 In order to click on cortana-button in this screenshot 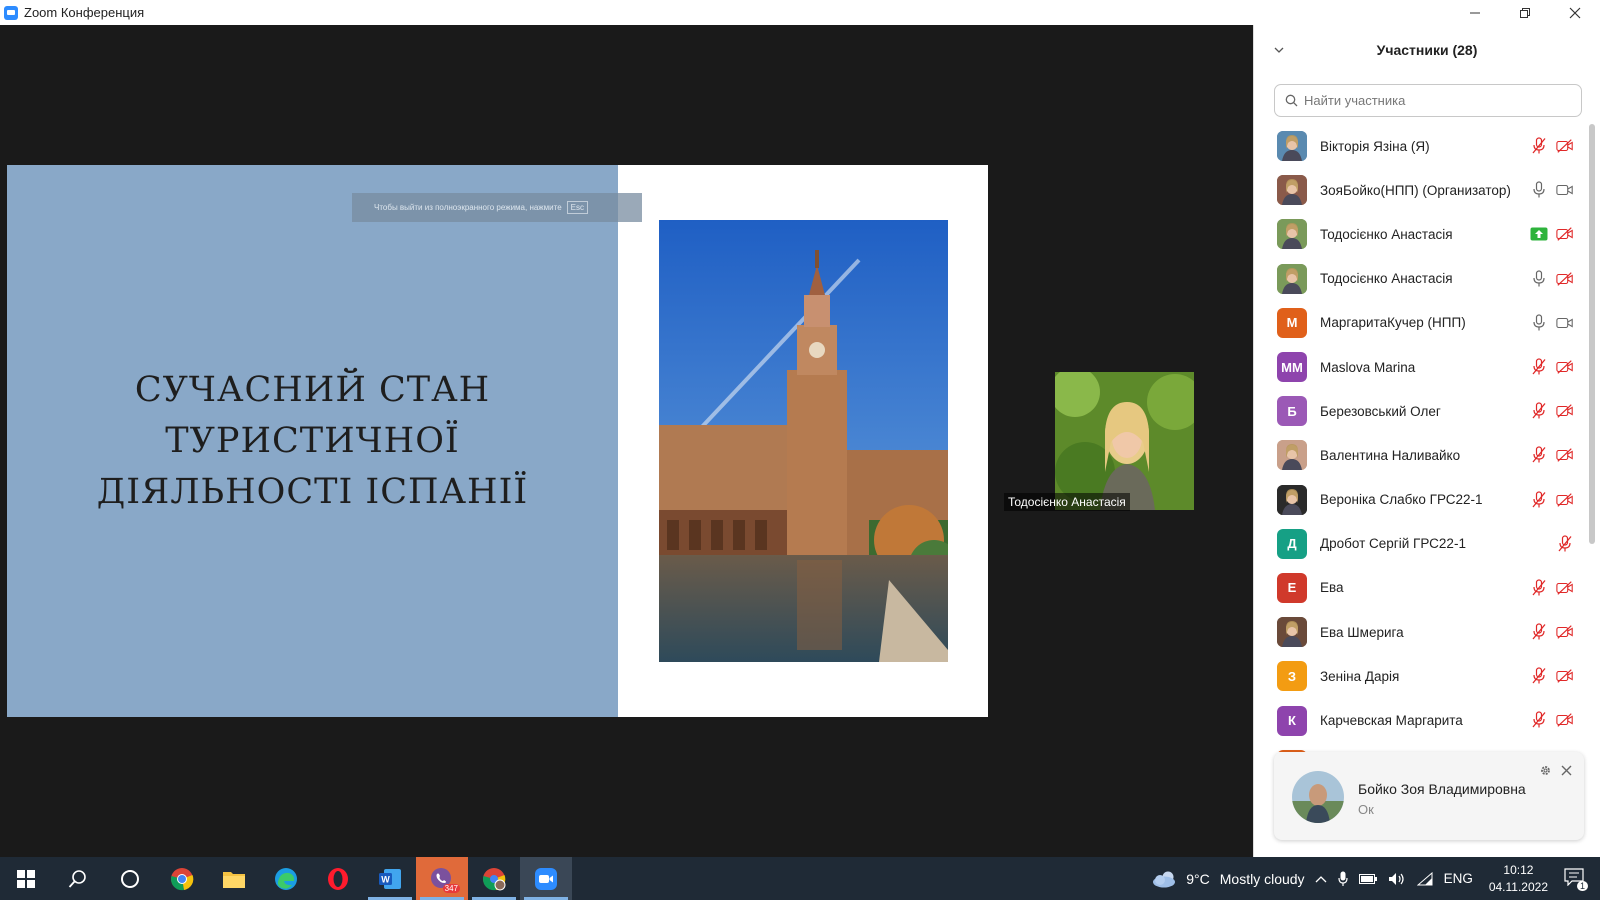, I will do `click(130, 878)`.